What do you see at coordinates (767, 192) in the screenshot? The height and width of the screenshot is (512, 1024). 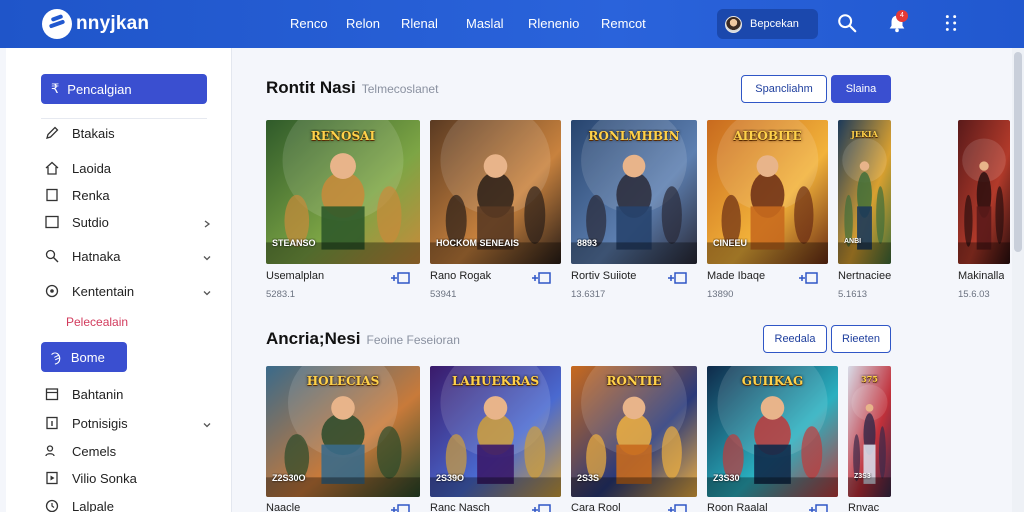 I see `game-cover-image: AIEOBITE CINEEU` at bounding box center [767, 192].